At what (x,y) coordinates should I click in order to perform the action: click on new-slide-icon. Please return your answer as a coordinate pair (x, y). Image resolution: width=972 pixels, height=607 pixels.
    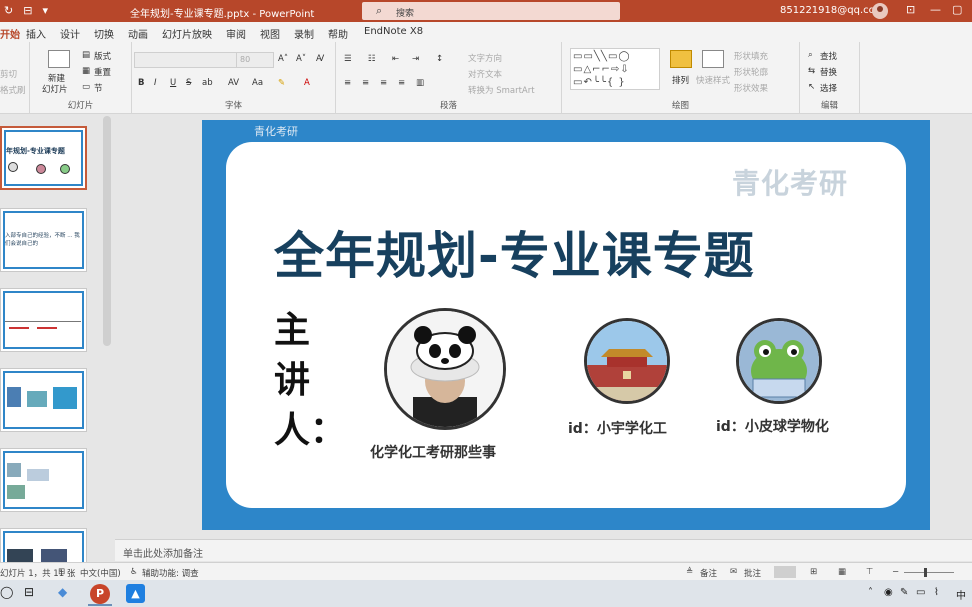
    Looking at the image, I should click on (59, 59).